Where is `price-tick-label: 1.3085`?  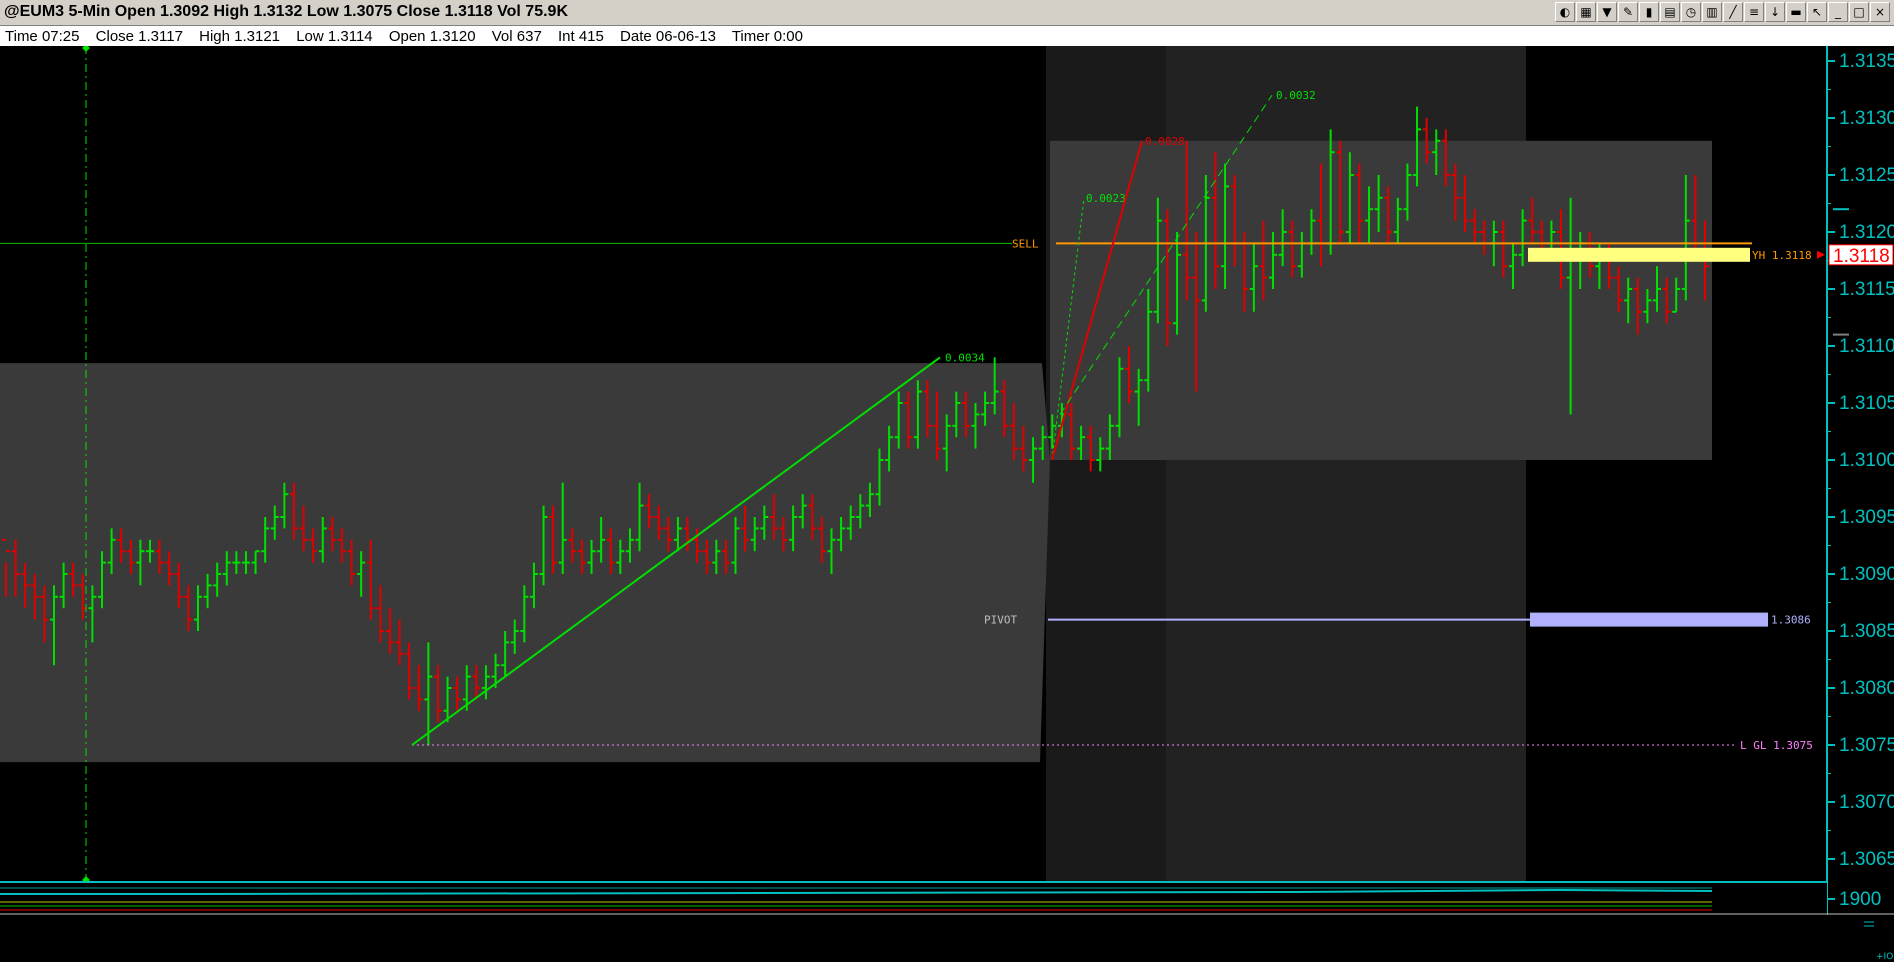 price-tick-label: 1.3085 is located at coordinates (1866, 631).